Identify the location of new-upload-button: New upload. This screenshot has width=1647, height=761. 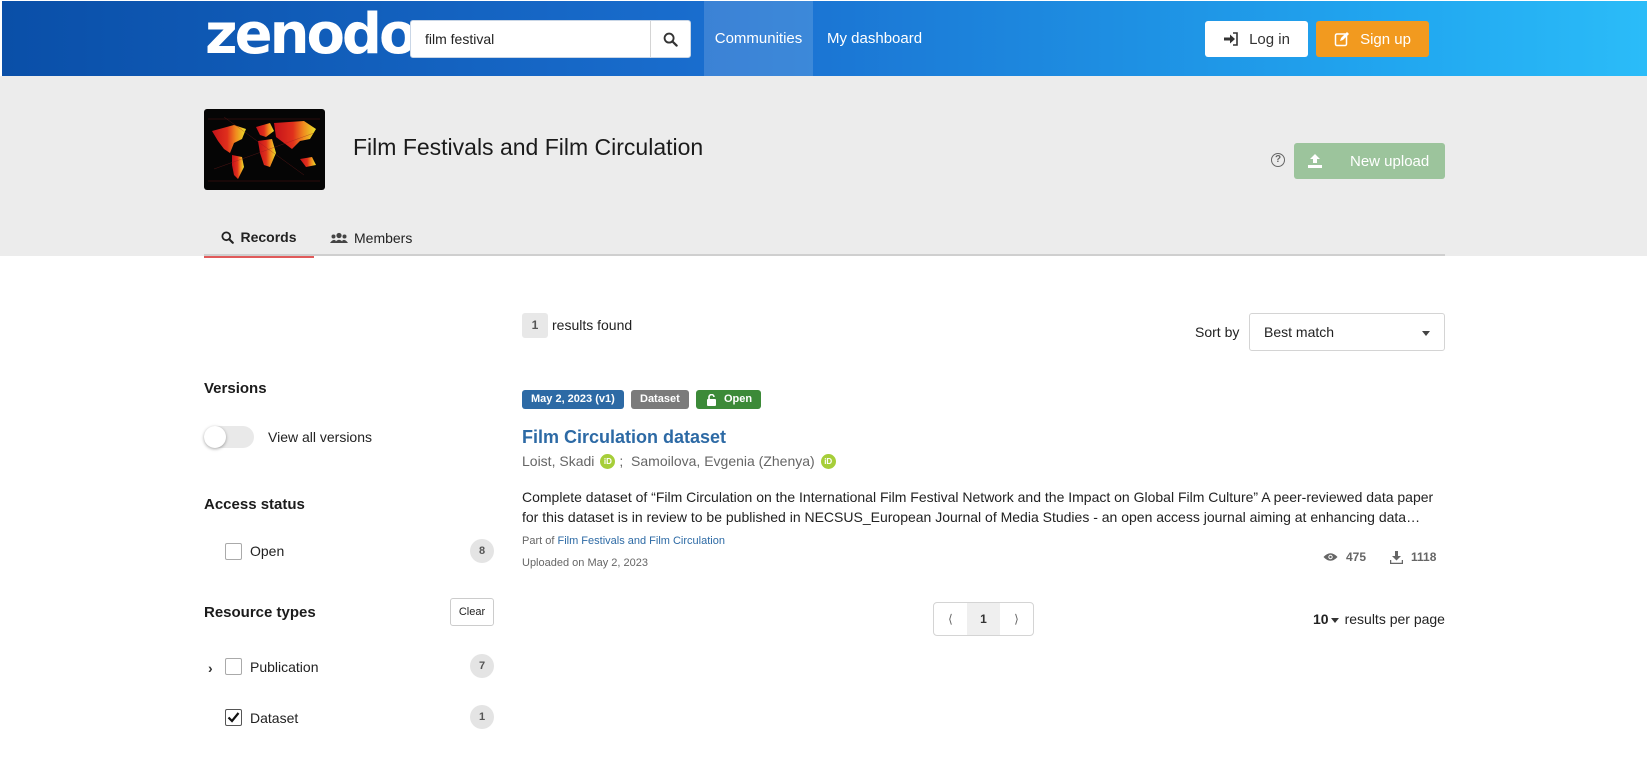
(1369, 161).